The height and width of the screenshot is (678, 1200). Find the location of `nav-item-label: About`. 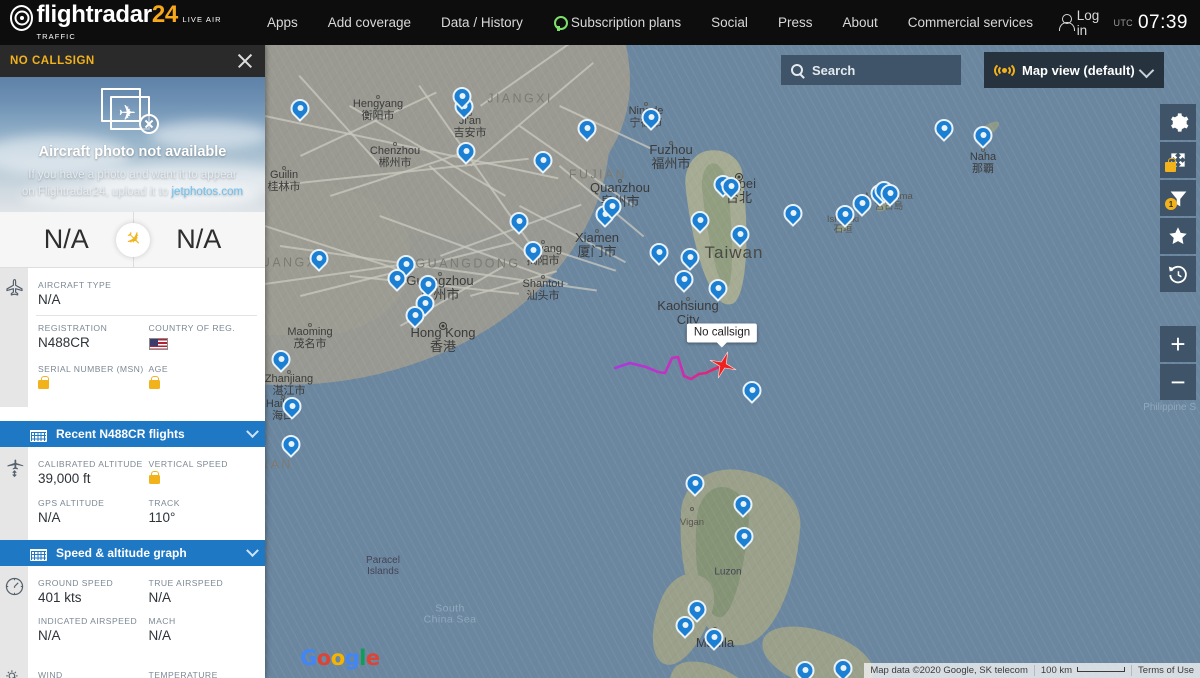

nav-item-label: About is located at coordinates (860, 22).